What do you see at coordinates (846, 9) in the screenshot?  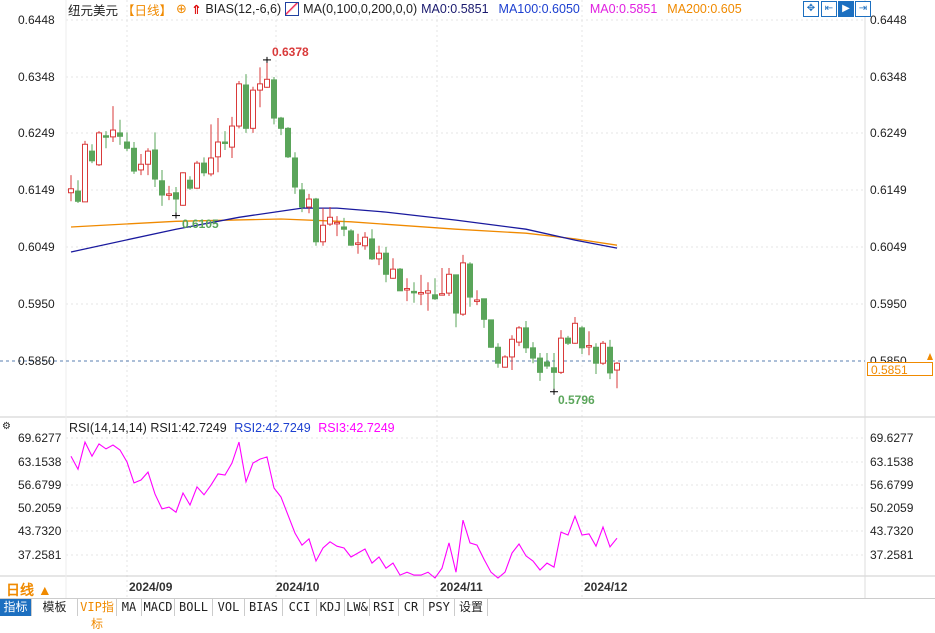 I see `zoom-out-button: ▶` at bounding box center [846, 9].